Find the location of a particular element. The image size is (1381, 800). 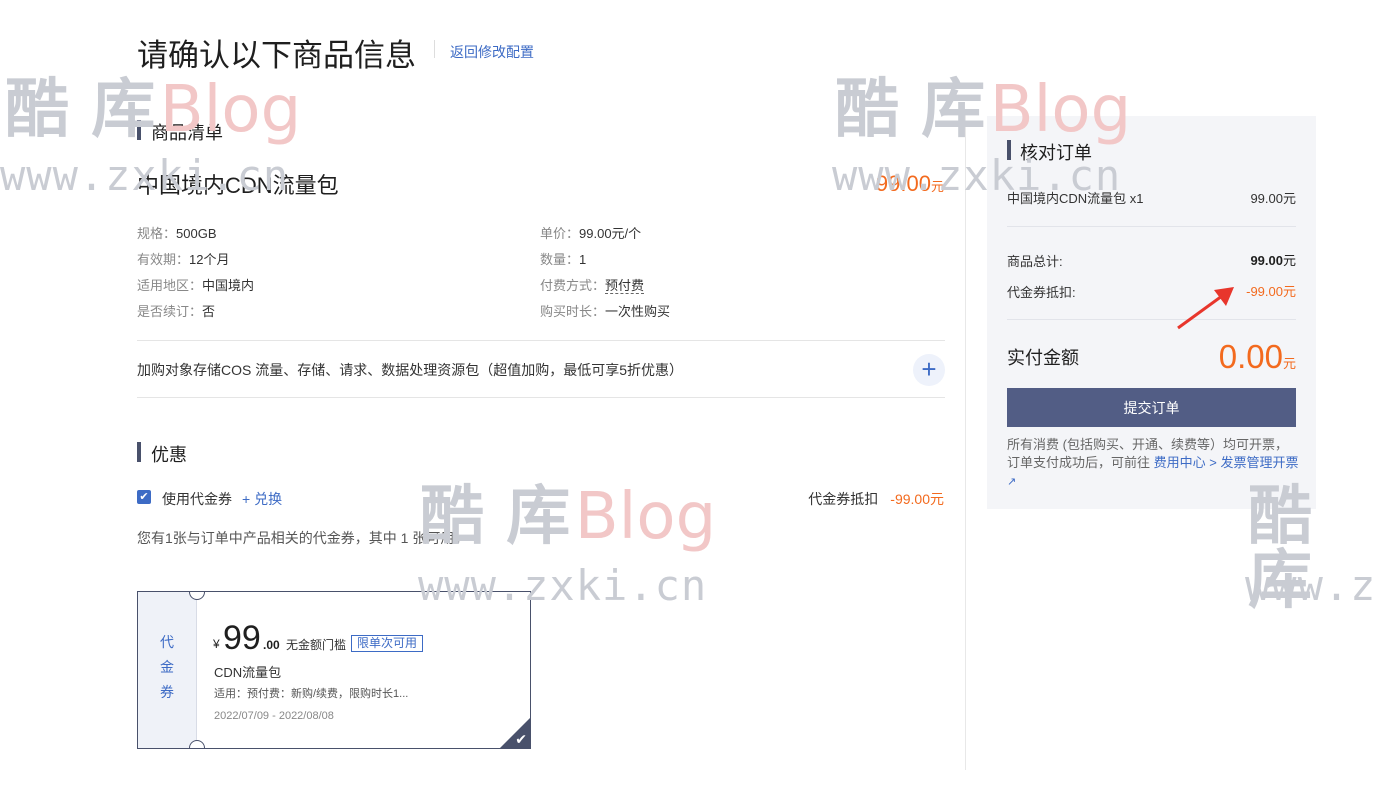

spec-value: 12个月 is located at coordinates (209, 259).